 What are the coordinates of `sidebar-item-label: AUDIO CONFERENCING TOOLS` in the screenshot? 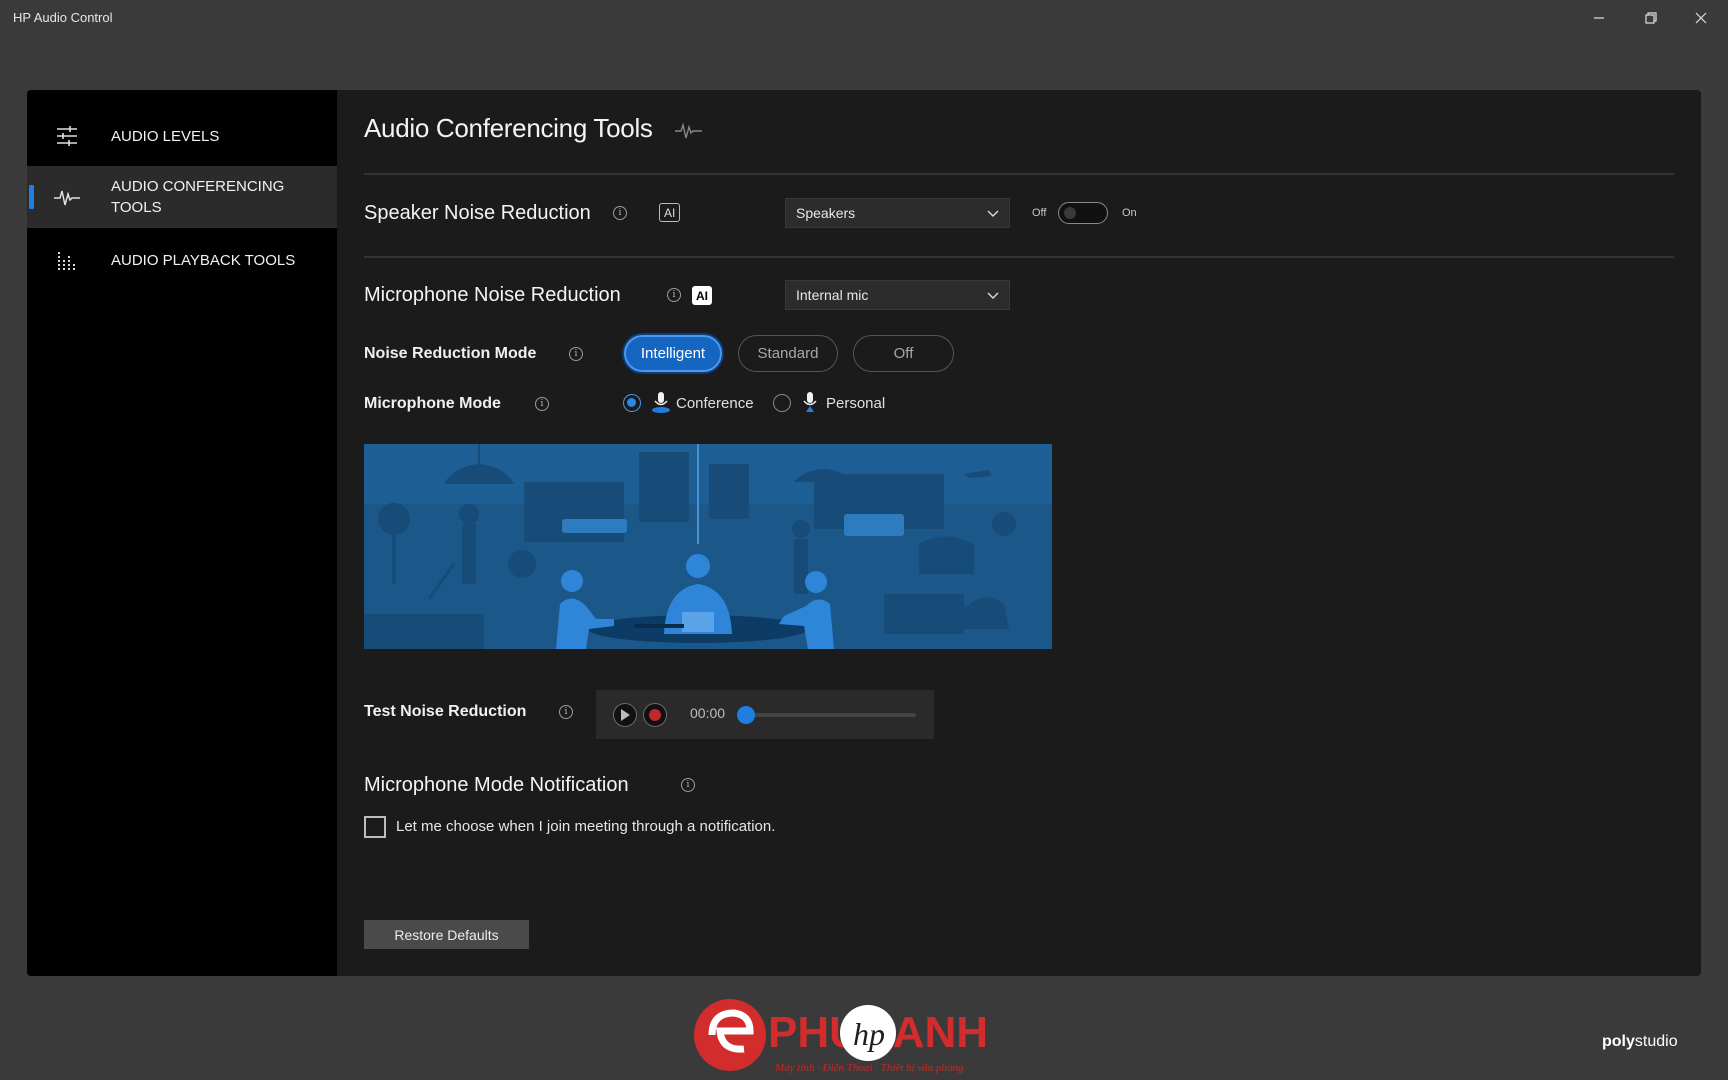 It's located at (198, 197).